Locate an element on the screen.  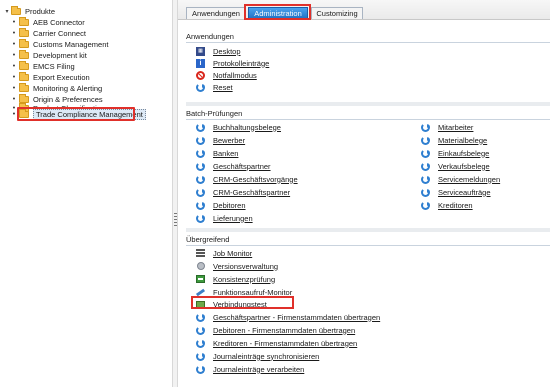
link-label: Versionsverwaltung is located at coordinates (245, 266).